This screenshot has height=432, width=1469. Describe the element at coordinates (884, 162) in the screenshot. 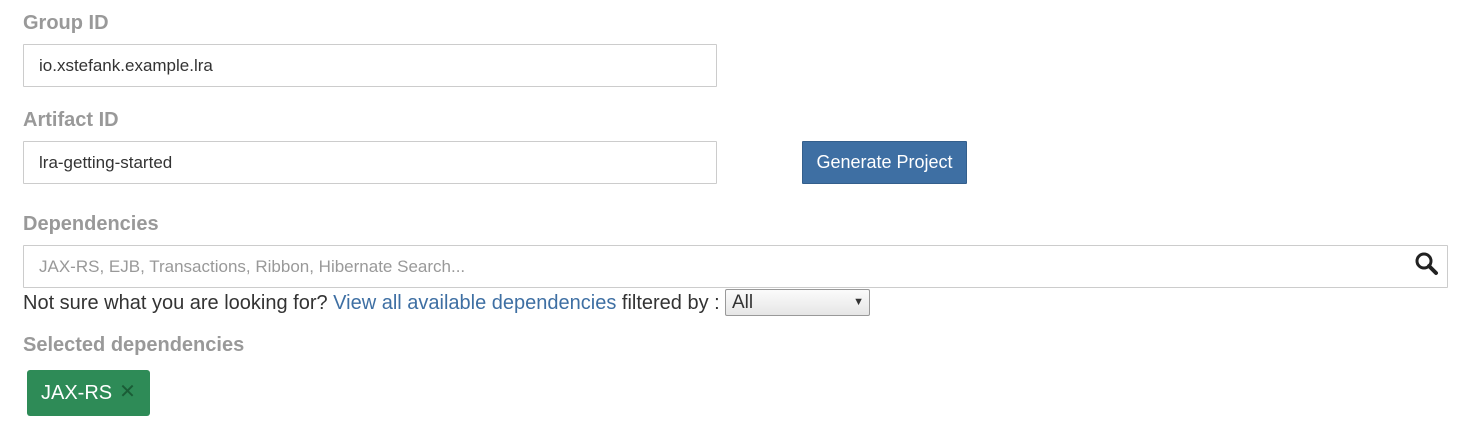

I see `generate-project-button: Generate Project` at that location.